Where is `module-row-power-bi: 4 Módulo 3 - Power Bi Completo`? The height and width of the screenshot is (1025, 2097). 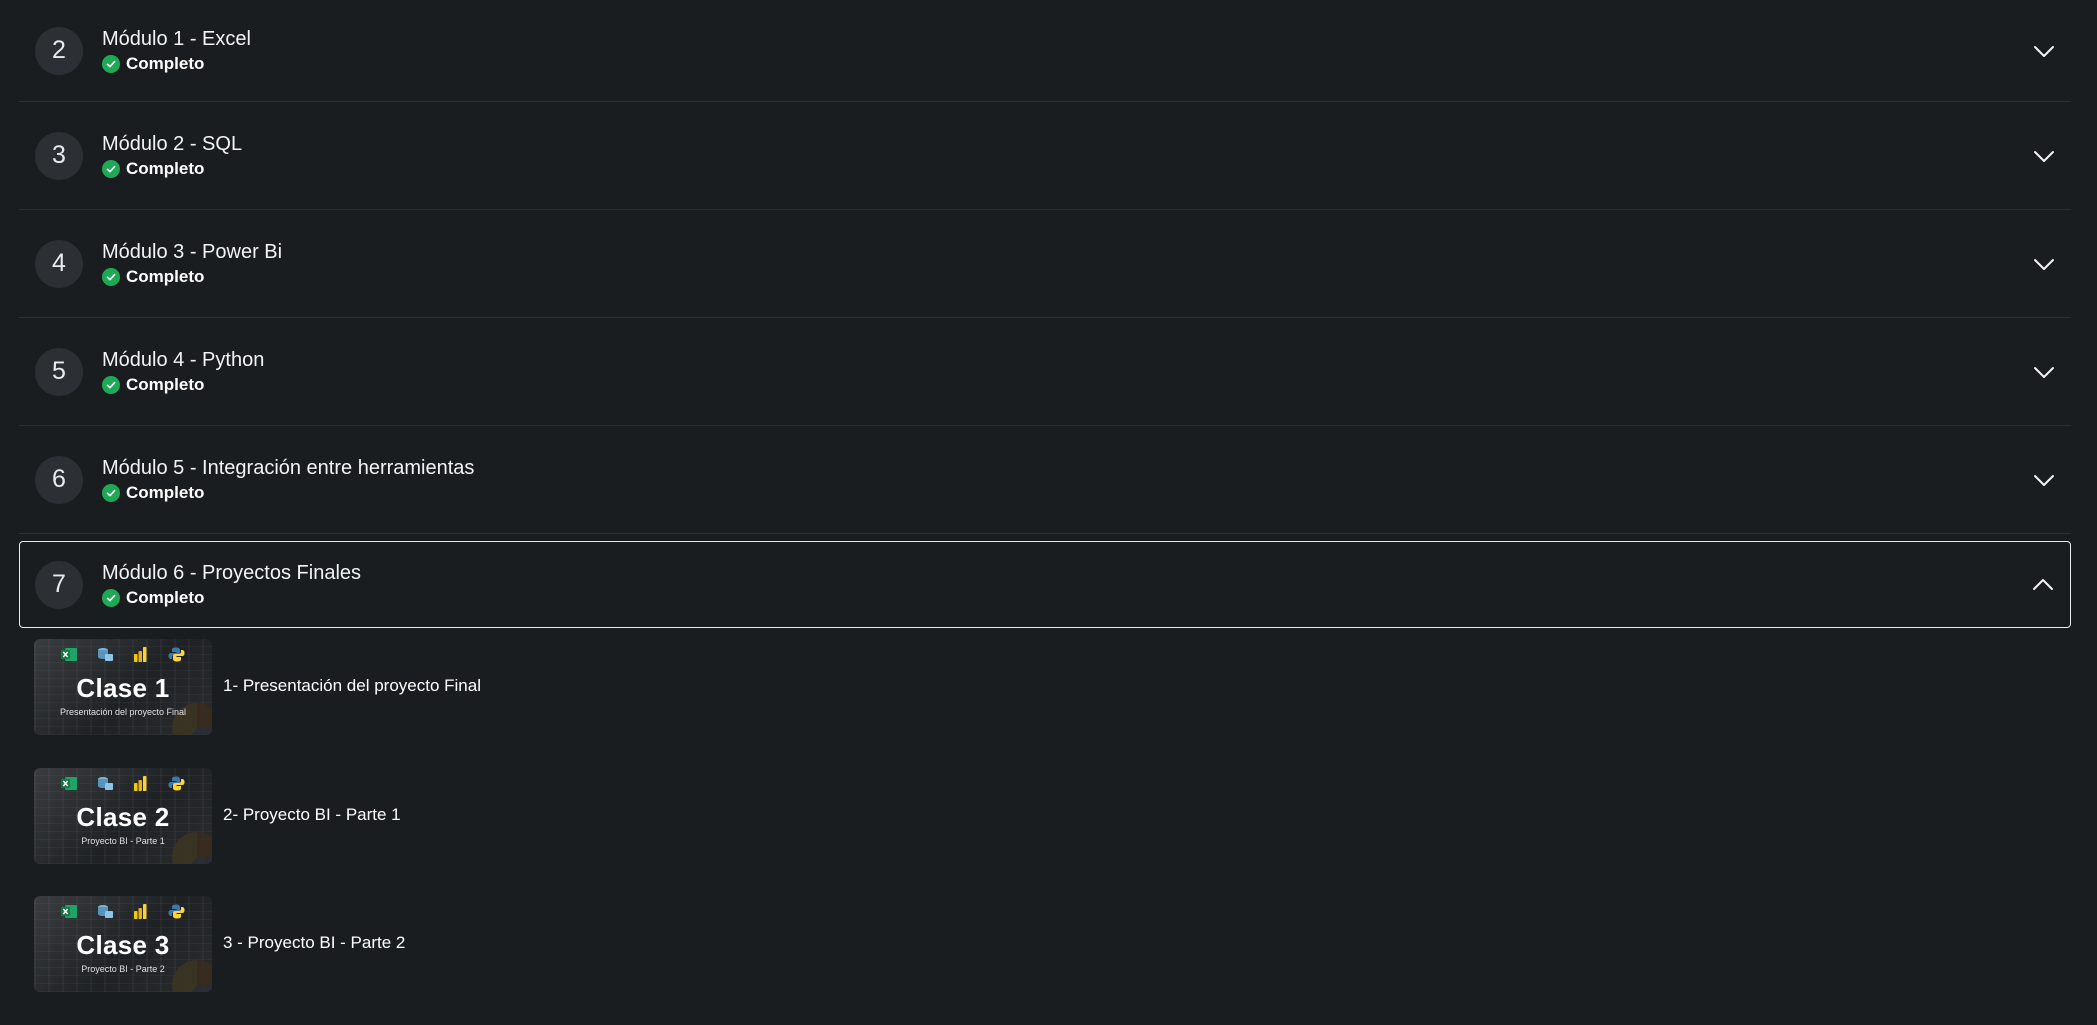 module-row-power-bi: 4 Módulo 3 - Power Bi Completo is located at coordinates (1045, 264).